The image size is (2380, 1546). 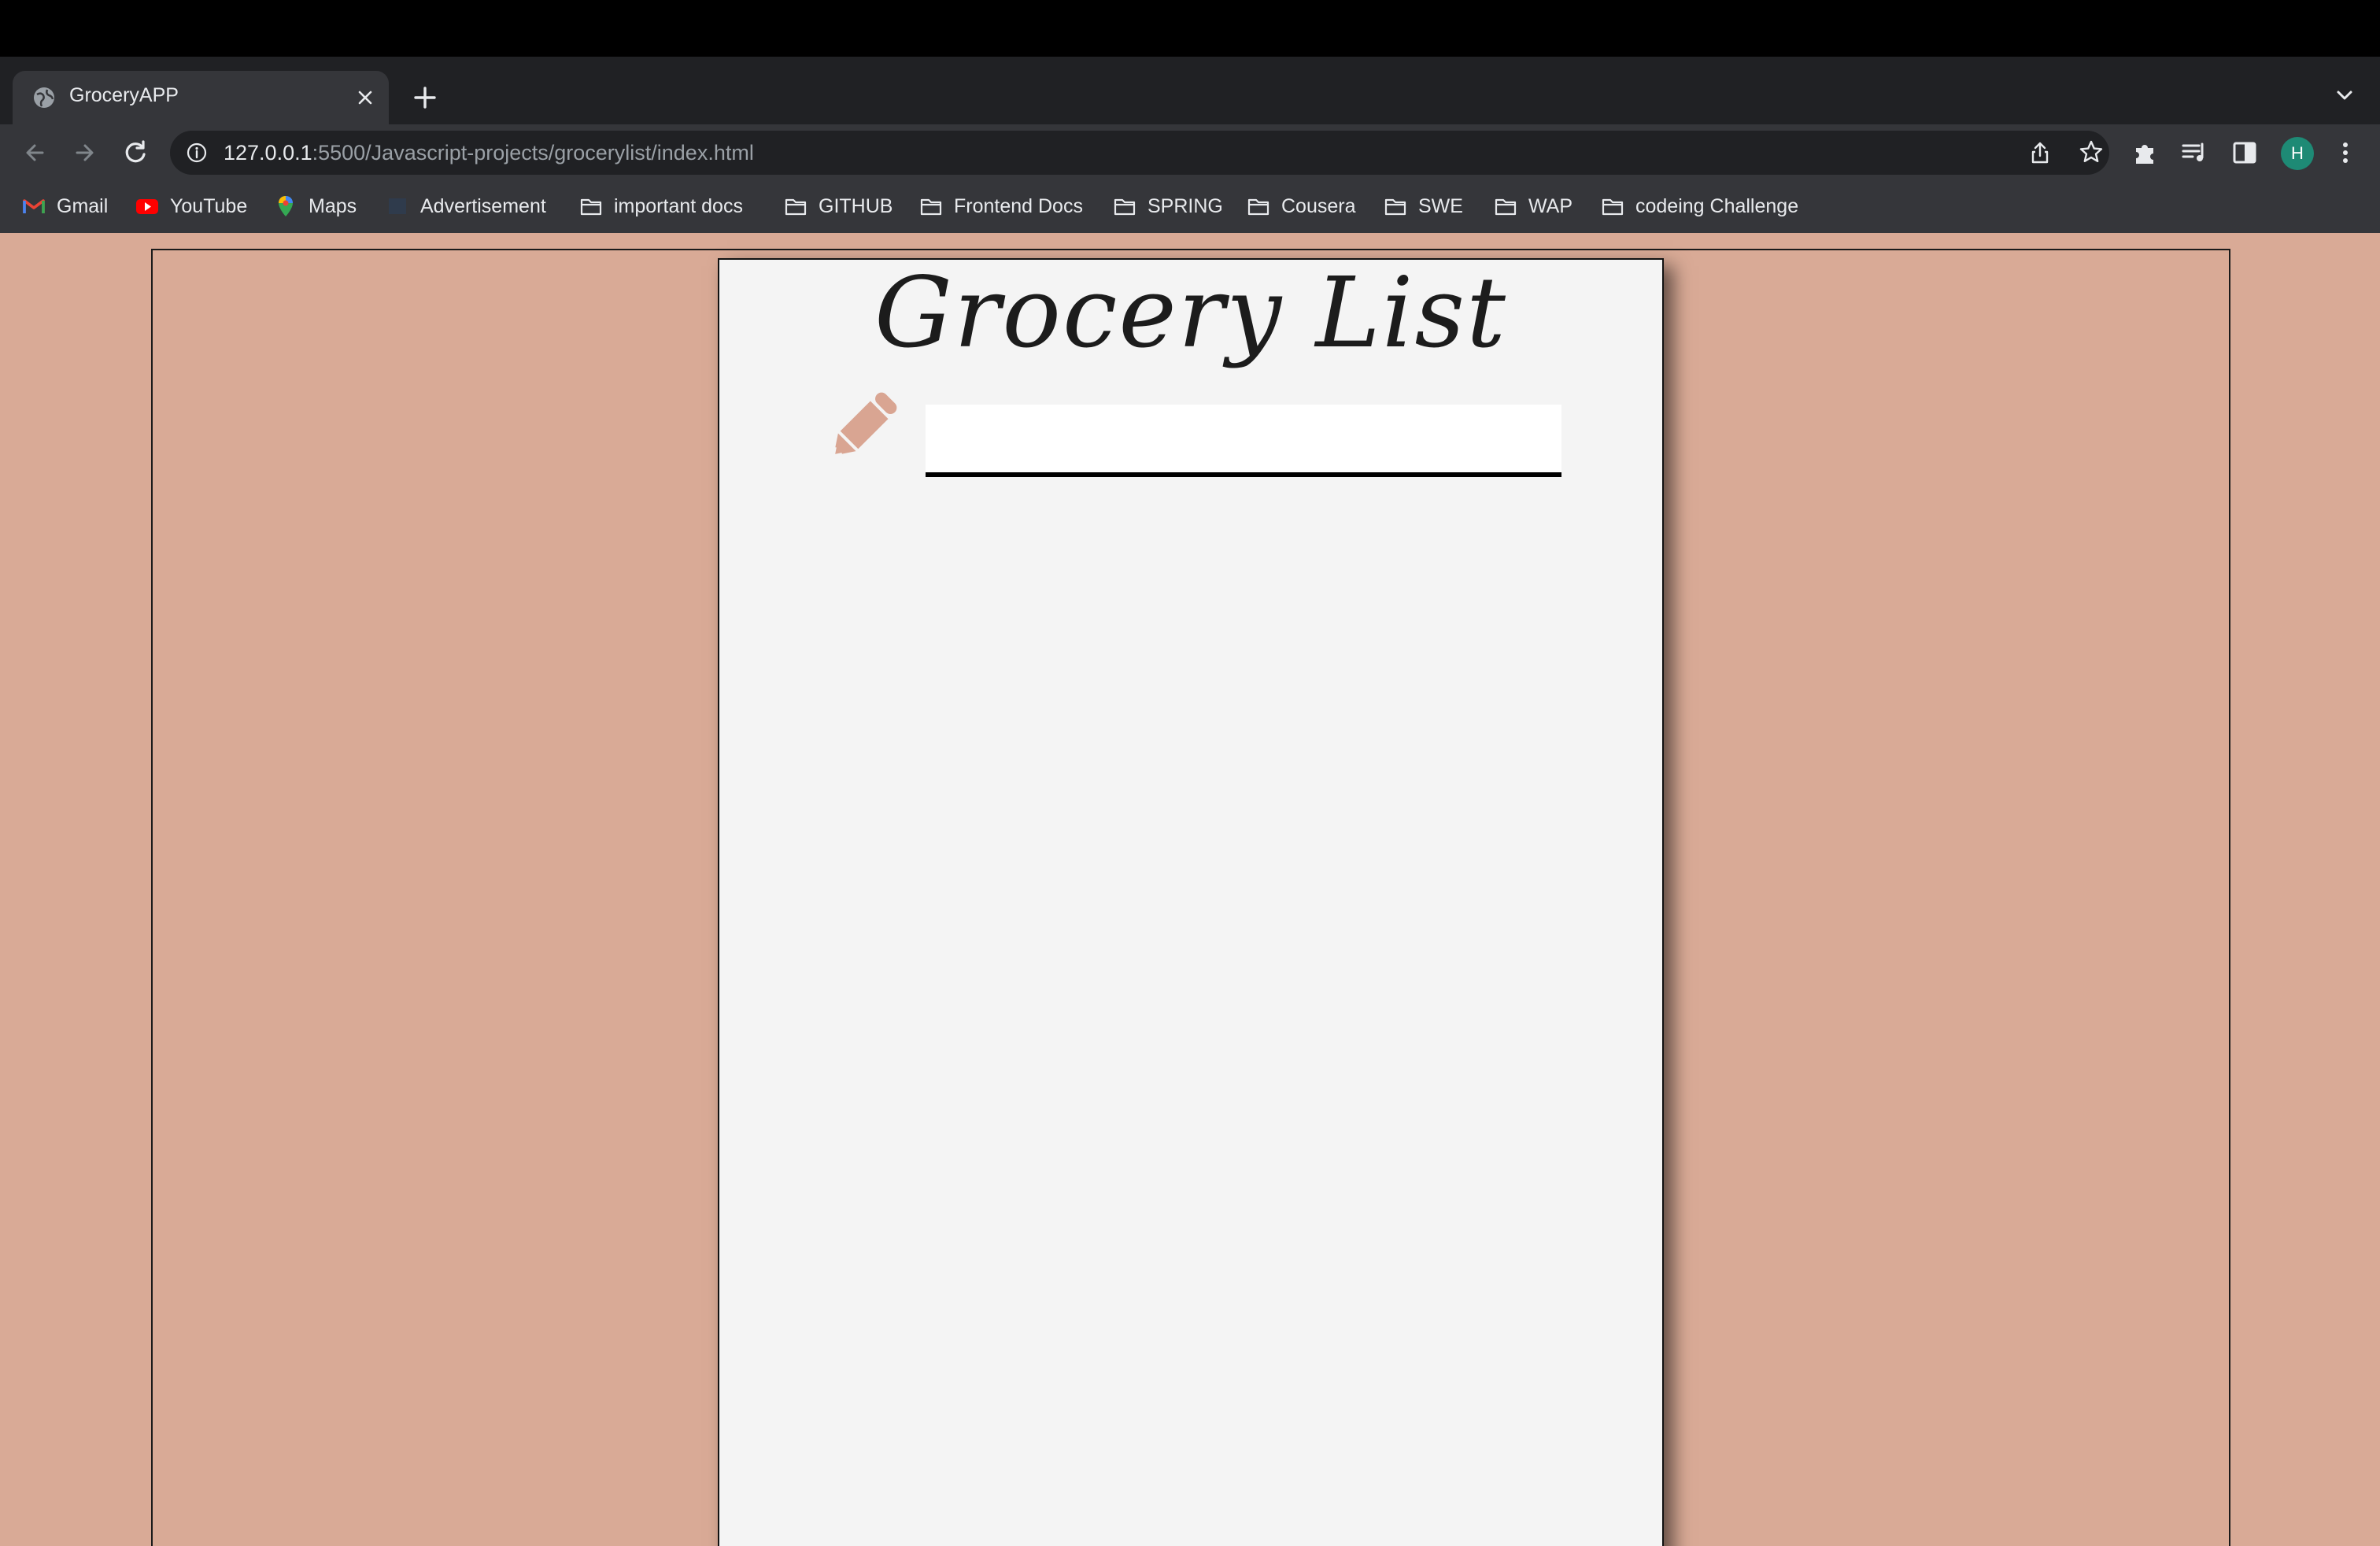 What do you see at coordinates (2297, 153) in the screenshot?
I see `profile-avatar: H` at bounding box center [2297, 153].